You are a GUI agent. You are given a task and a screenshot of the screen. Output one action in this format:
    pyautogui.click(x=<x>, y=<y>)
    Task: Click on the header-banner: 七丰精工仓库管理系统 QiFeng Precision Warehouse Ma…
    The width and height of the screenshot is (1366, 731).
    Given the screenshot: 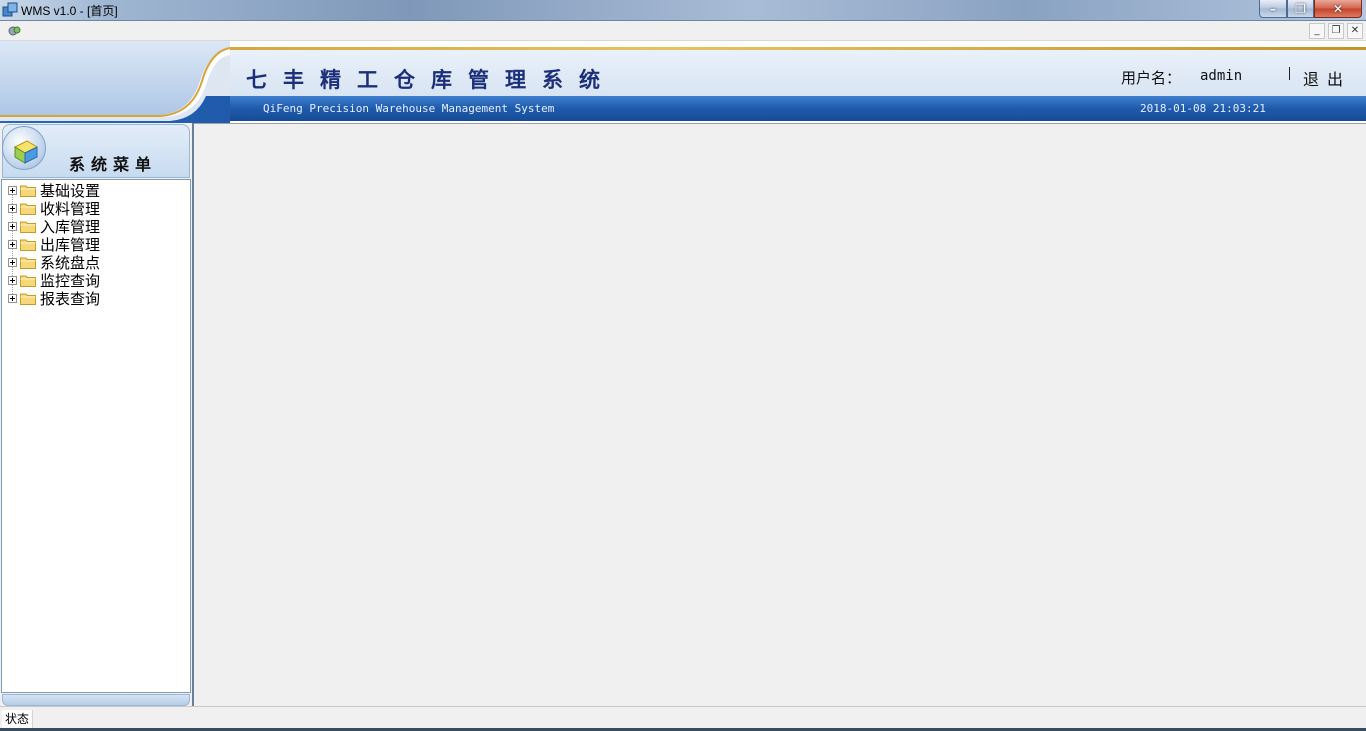 What is the action you would take?
    pyautogui.click(x=683, y=82)
    